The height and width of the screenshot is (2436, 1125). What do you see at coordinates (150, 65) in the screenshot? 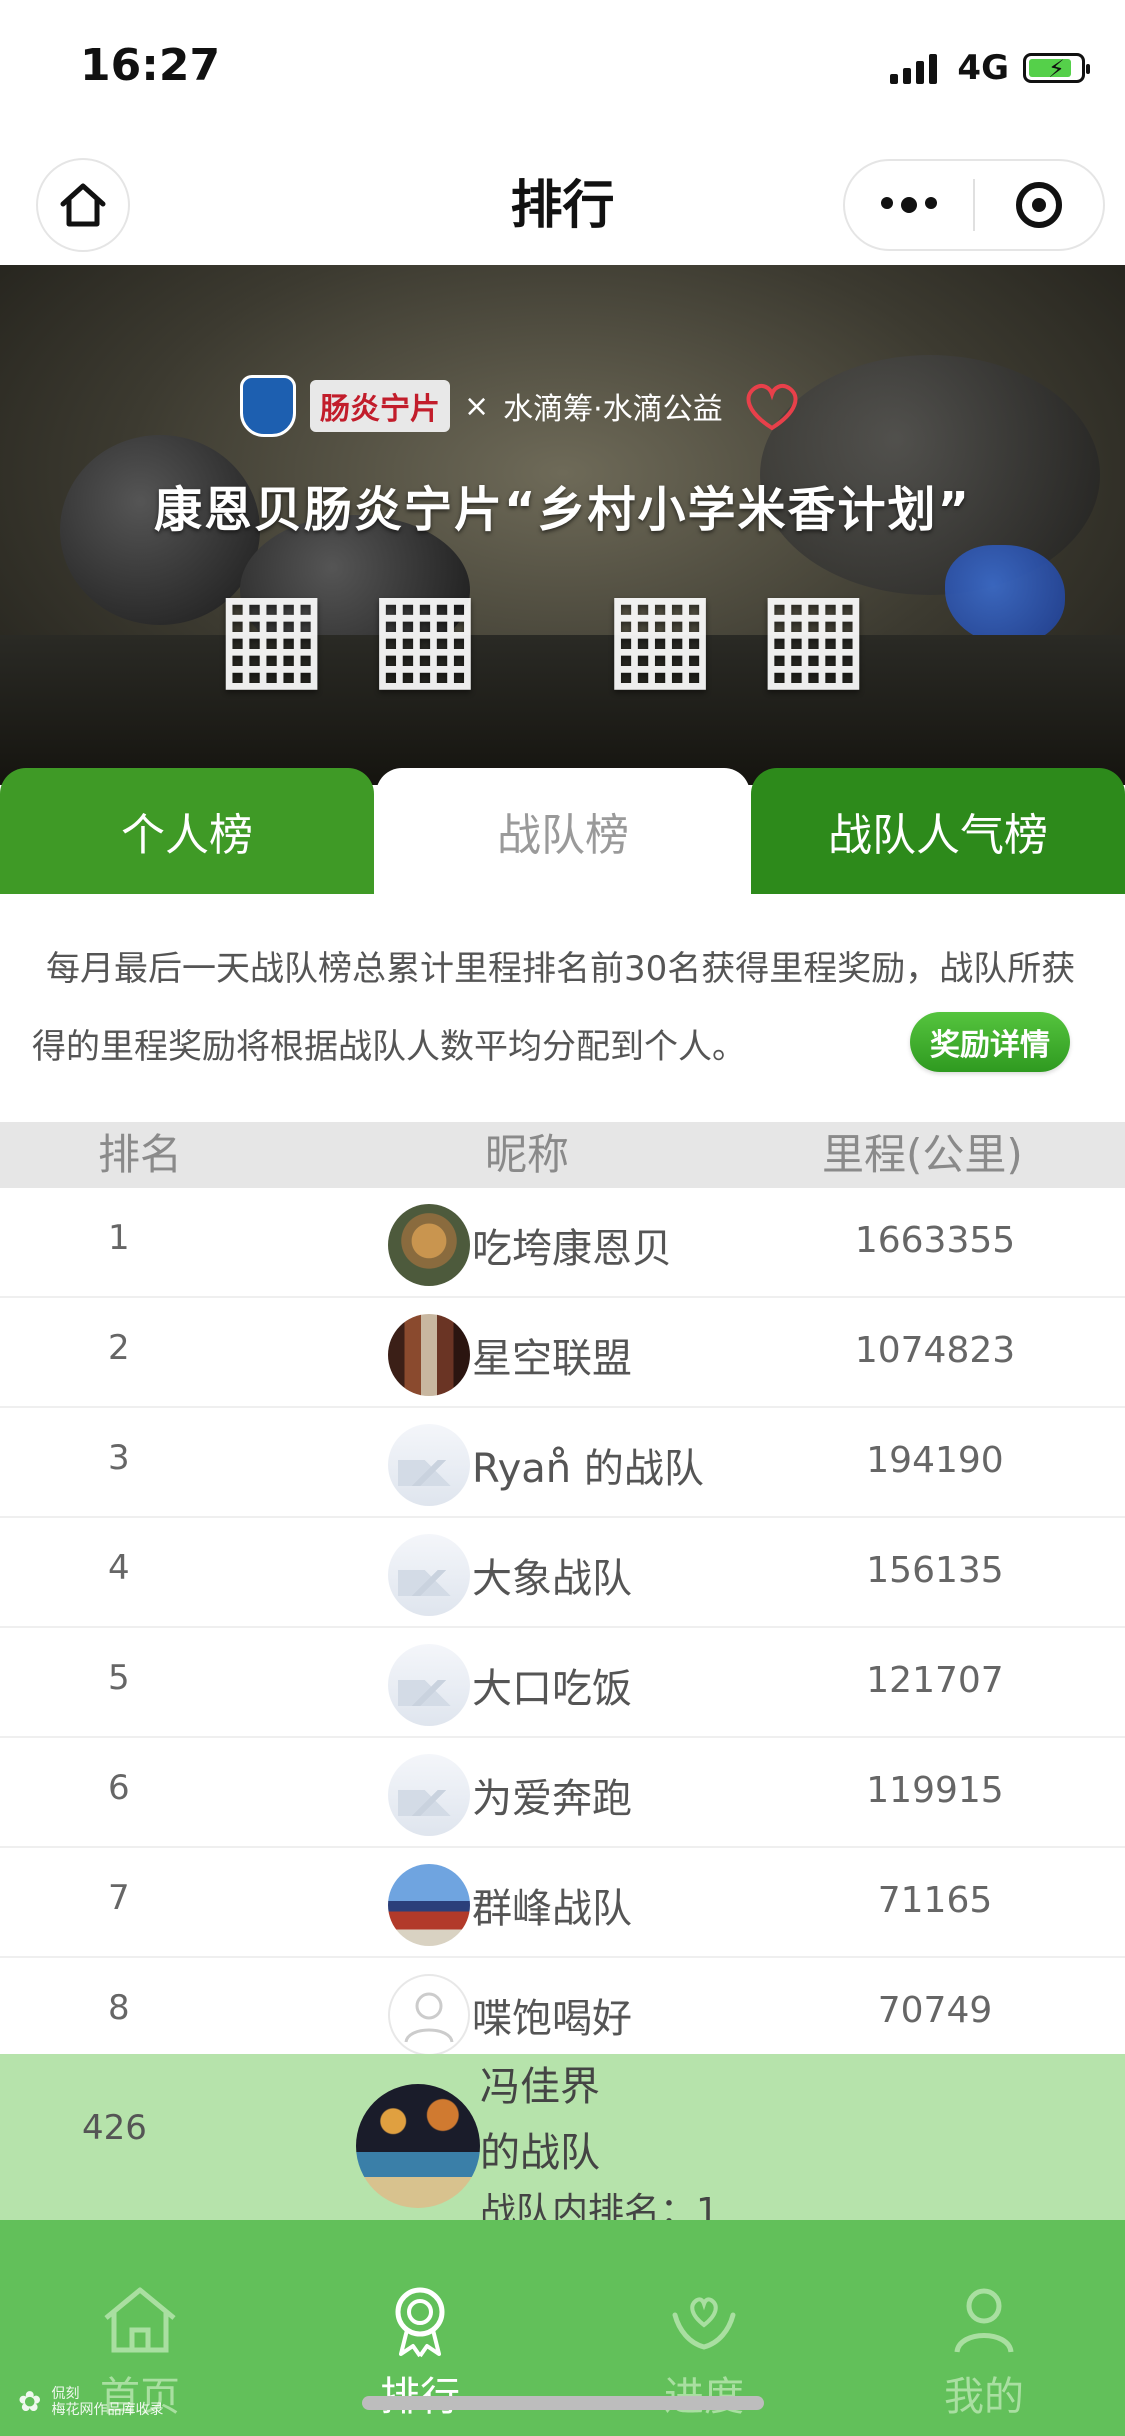
I see `status-time: 16:27` at bounding box center [150, 65].